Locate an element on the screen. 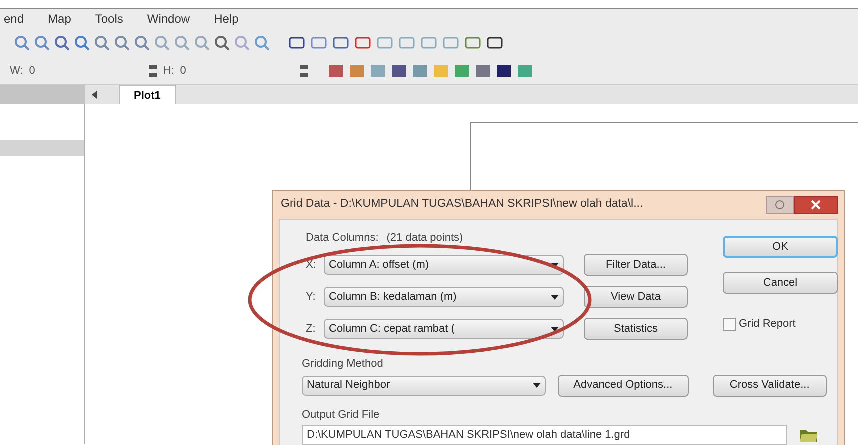 The height and width of the screenshot is (445, 858). height-field: 0 is located at coordinates (240, 71).